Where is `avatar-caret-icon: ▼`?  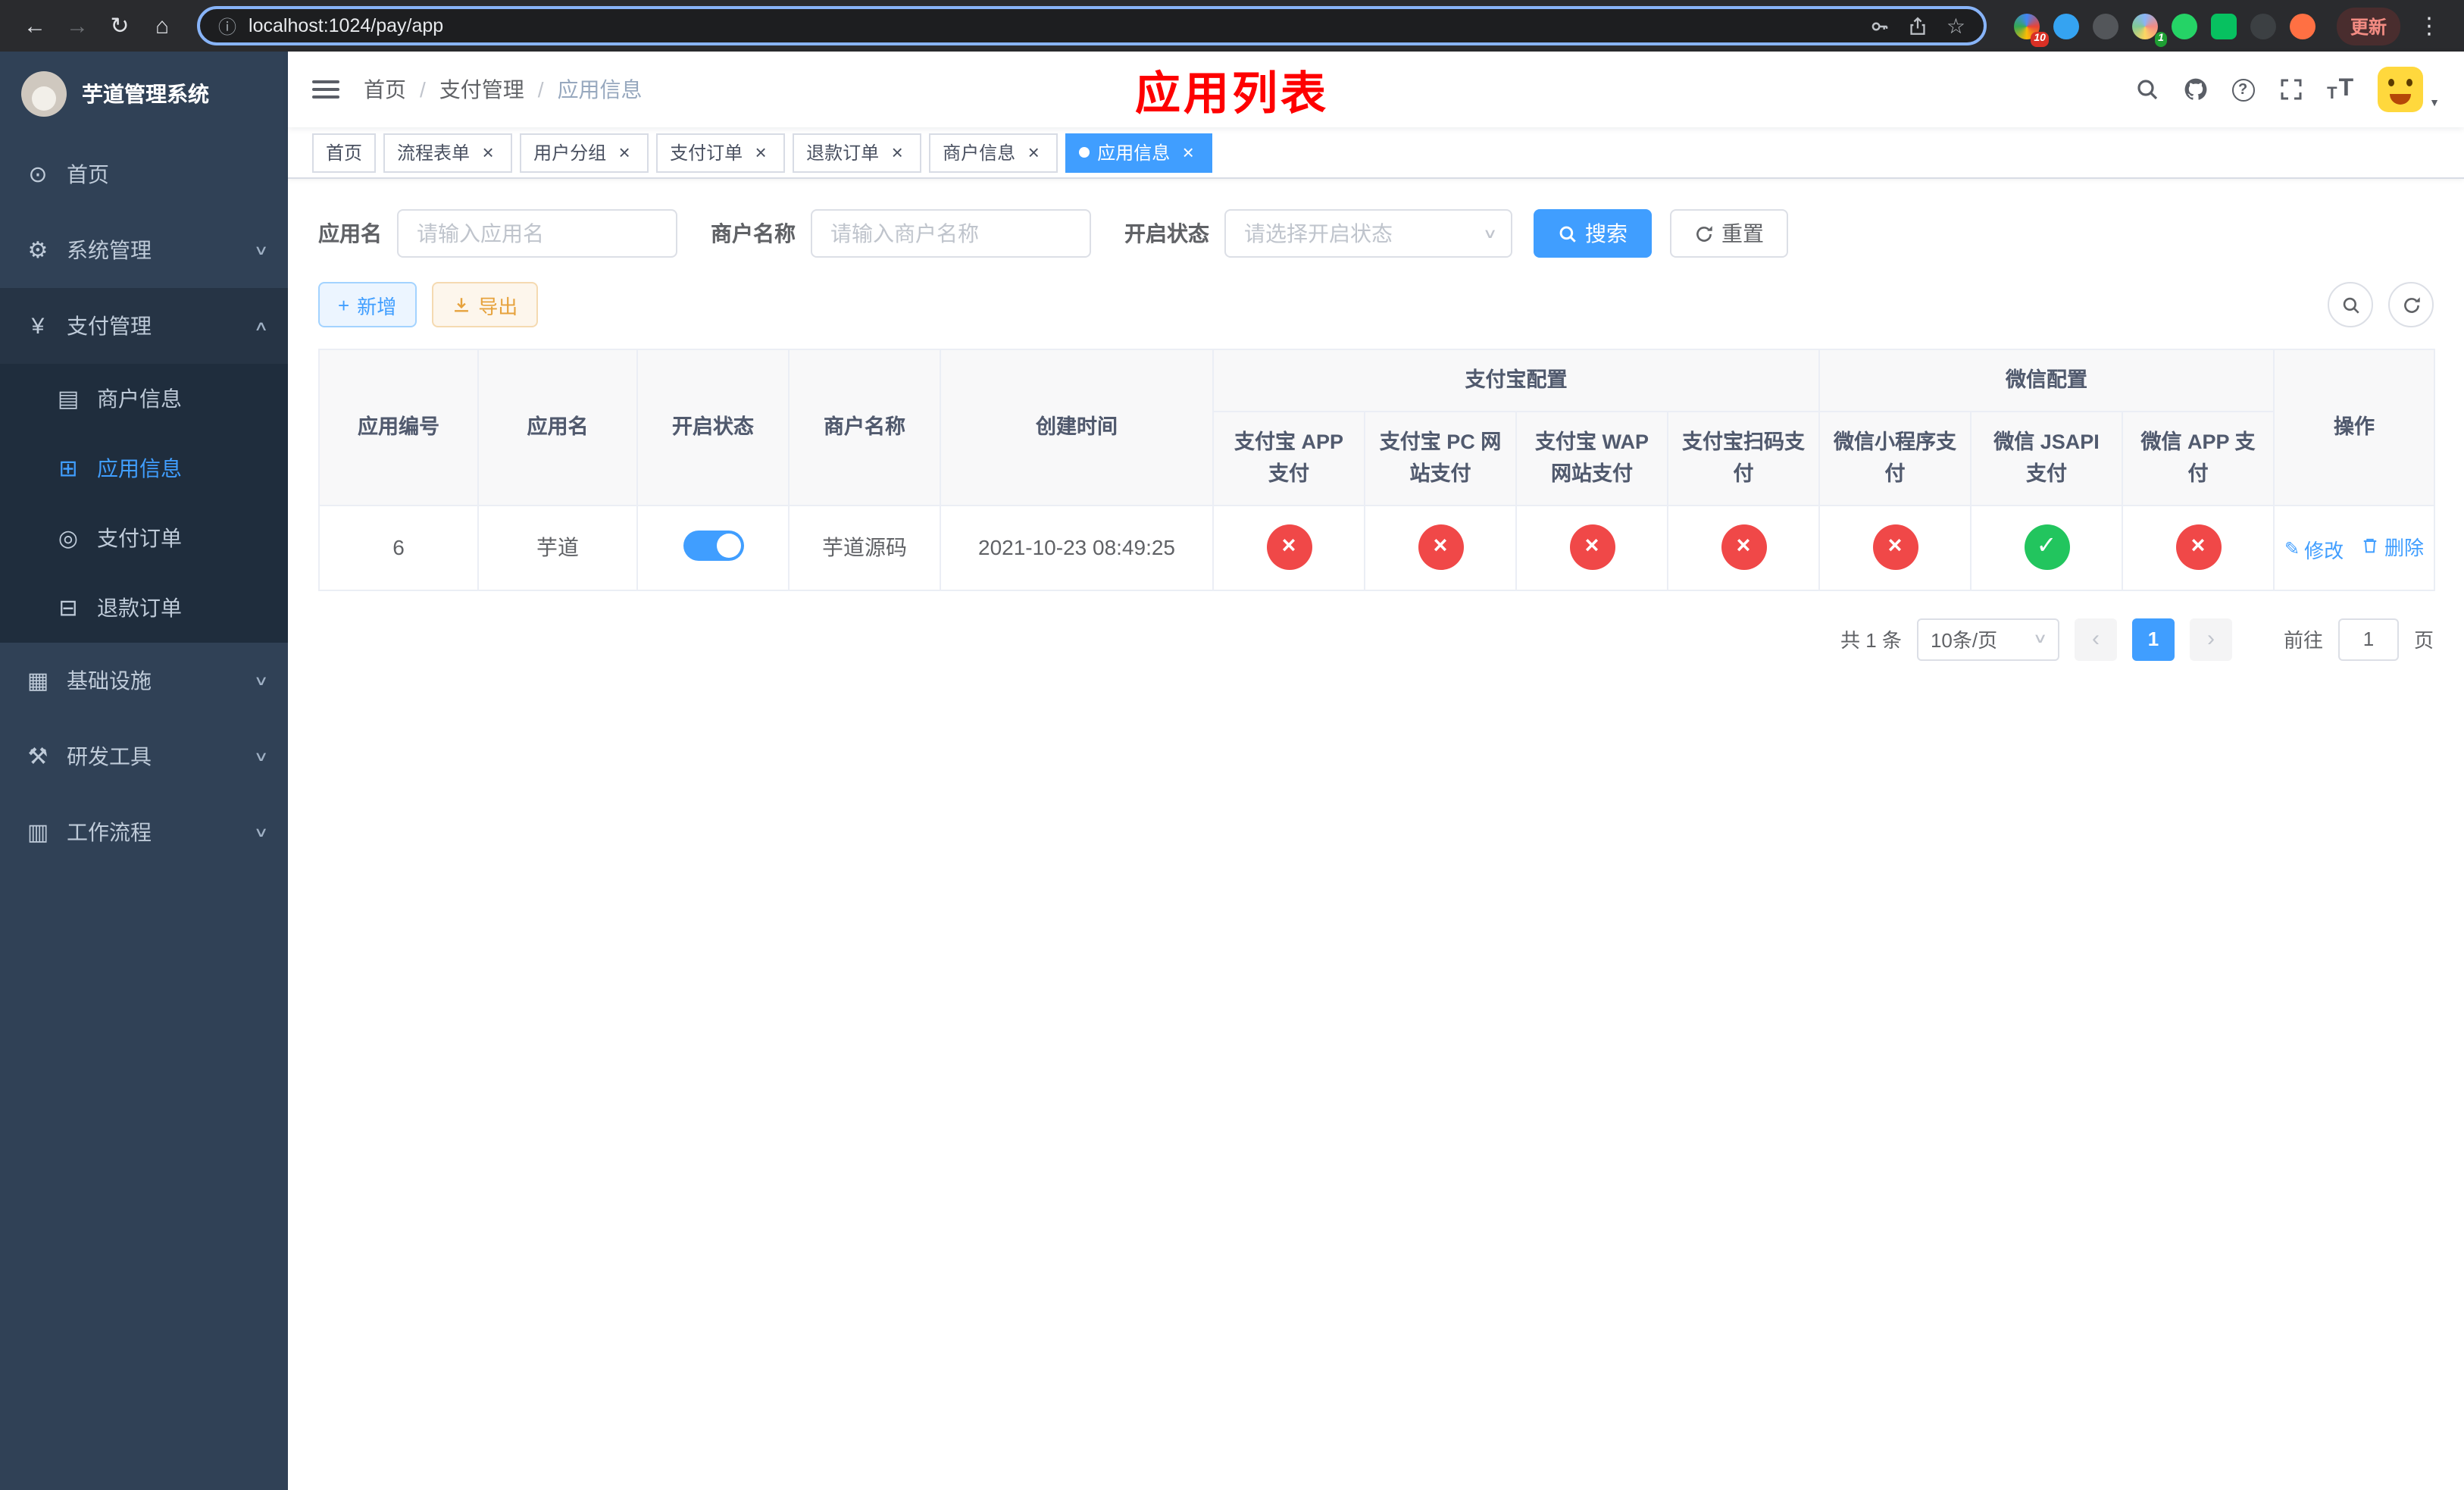
avatar-caret-icon: ▼ is located at coordinates (2434, 103).